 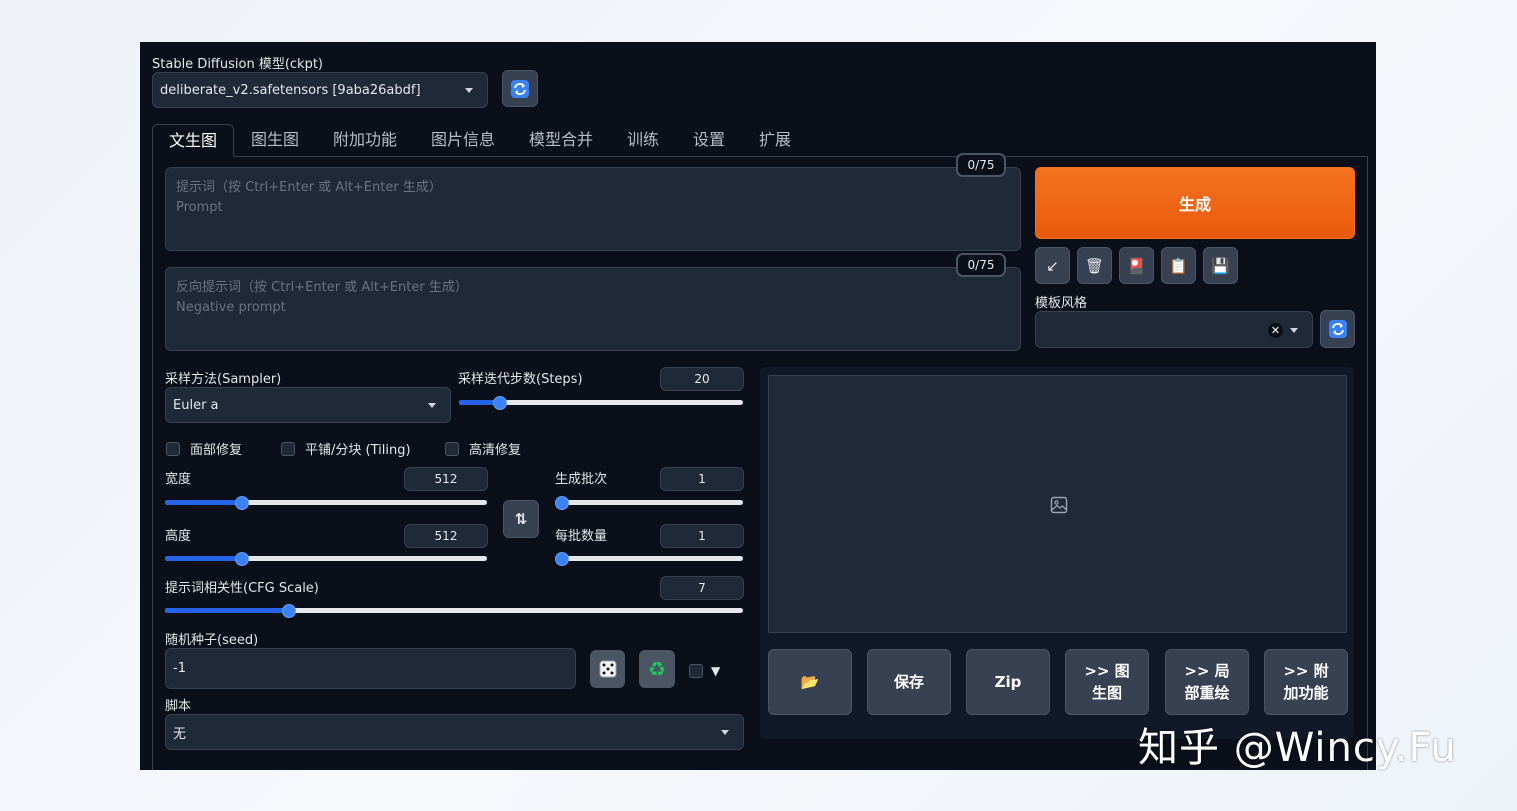 What do you see at coordinates (308, 405) in the screenshot?
I see `sampler-dropdown: Euler a` at bounding box center [308, 405].